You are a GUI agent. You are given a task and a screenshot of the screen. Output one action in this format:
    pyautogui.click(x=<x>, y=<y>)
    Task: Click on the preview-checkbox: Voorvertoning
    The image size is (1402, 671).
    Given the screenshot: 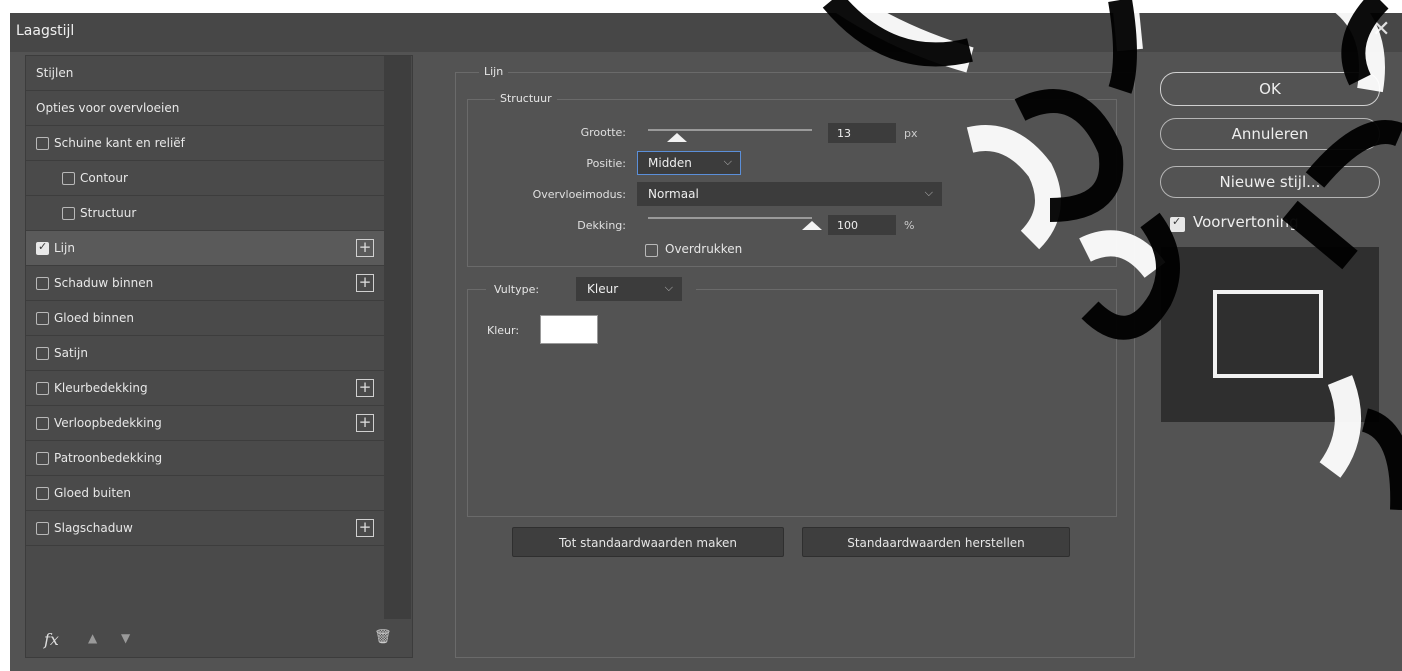 What is the action you would take?
    pyautogui.click(x=1267, y=223)
    